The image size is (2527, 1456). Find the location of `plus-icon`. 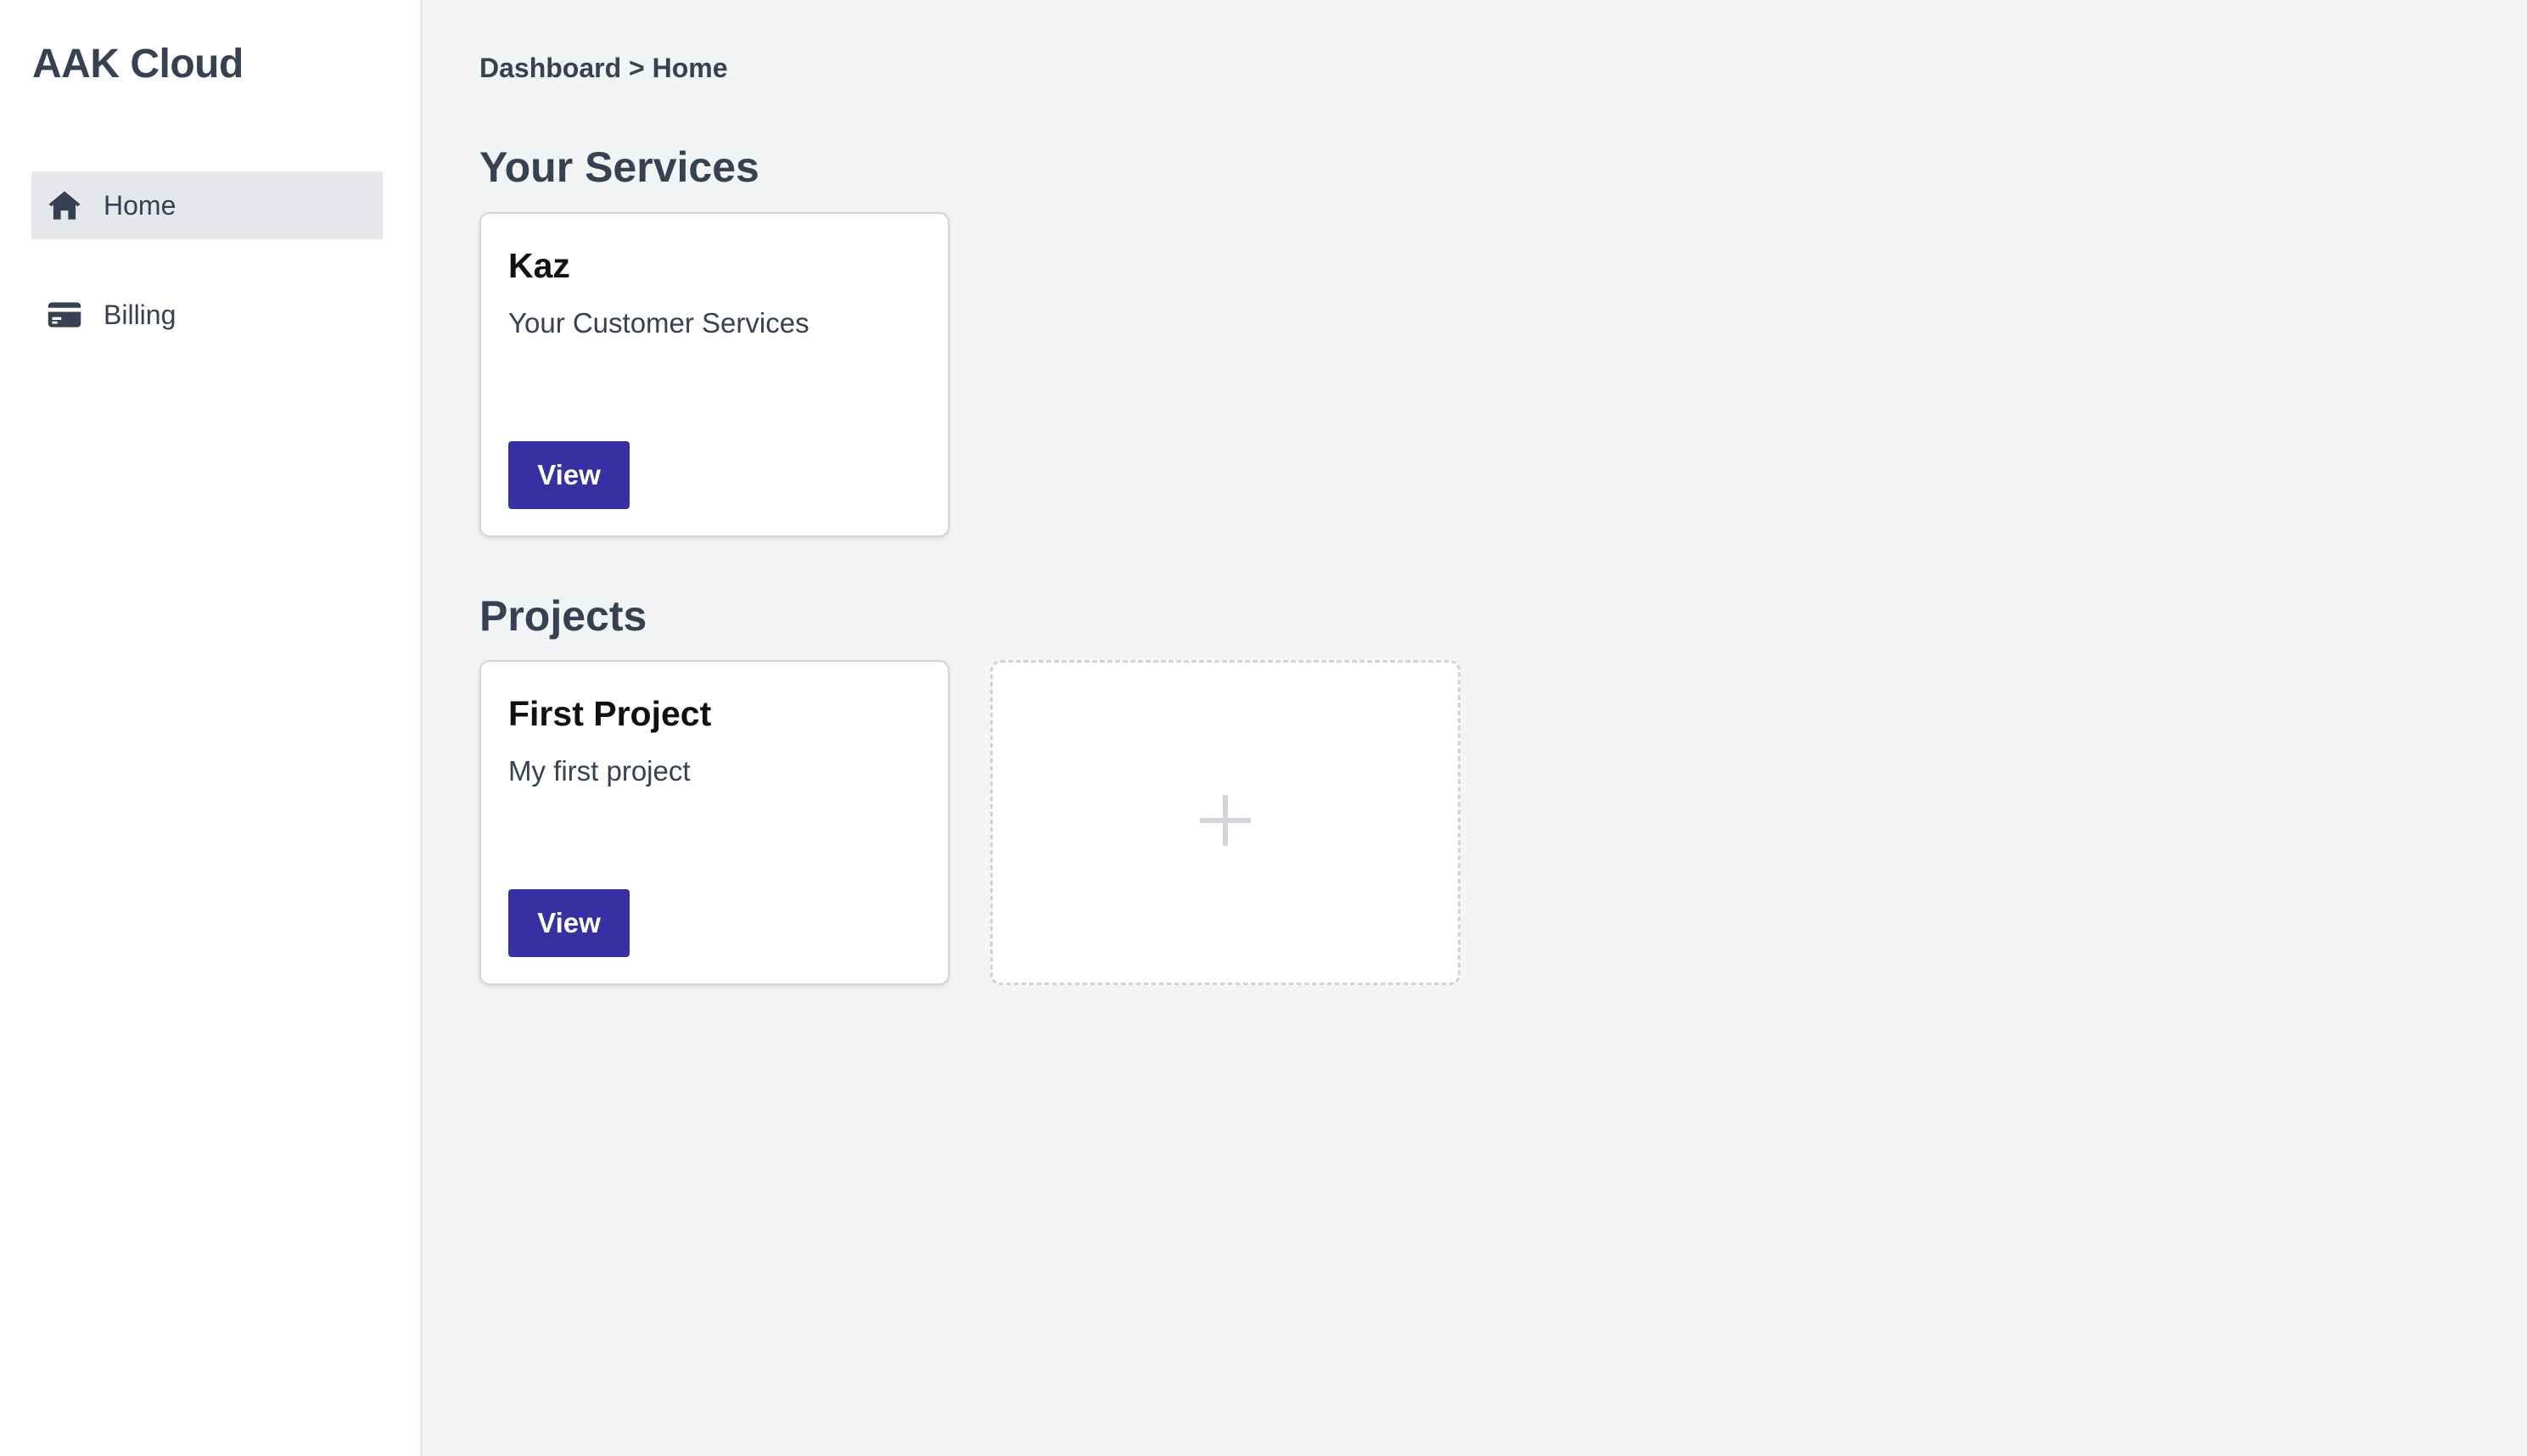

plus-icon is located at coordinates (1225, 822).